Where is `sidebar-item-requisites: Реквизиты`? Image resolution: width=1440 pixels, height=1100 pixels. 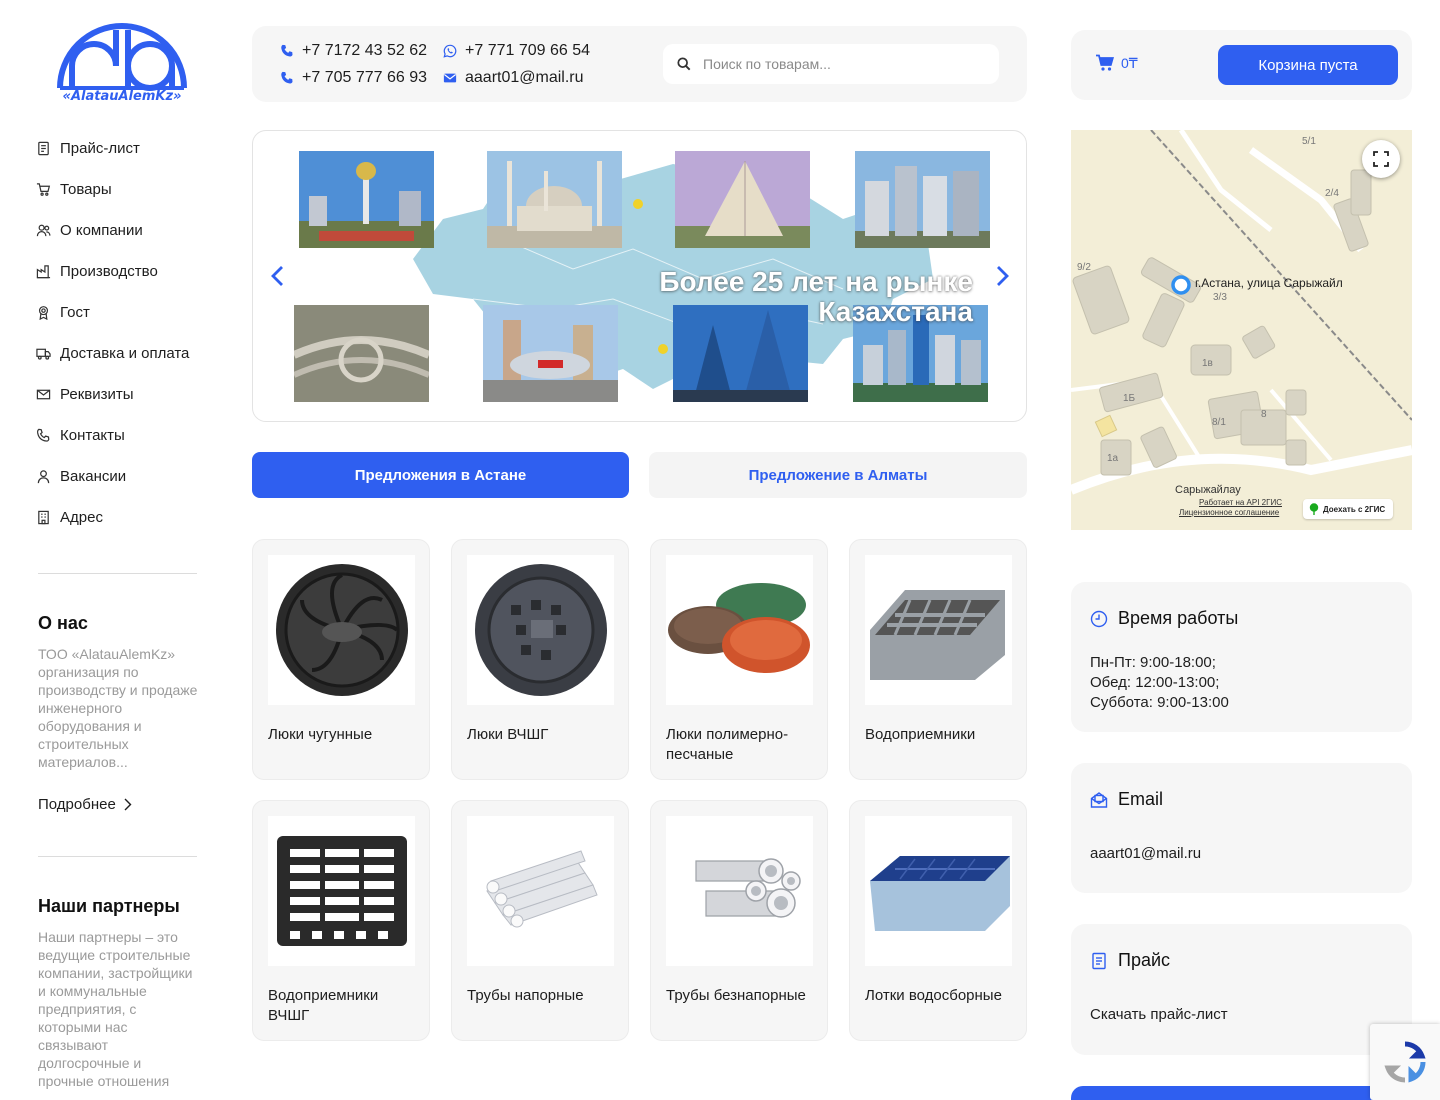 sidebar-item-requisites: Реквизиты is located at coordinates (126, 394).